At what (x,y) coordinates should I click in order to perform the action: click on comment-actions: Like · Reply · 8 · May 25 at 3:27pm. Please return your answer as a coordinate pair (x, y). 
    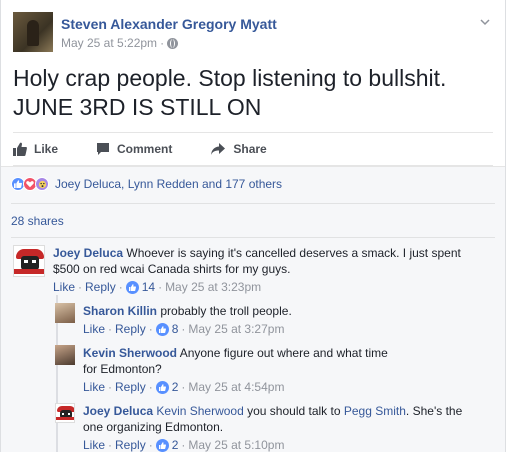
    Looking at the image, I should click on (283, 329).